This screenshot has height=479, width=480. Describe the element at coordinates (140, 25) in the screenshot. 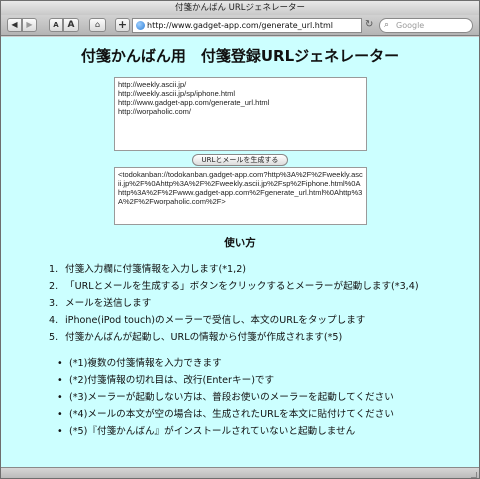

I see `globe-icon` at that location.